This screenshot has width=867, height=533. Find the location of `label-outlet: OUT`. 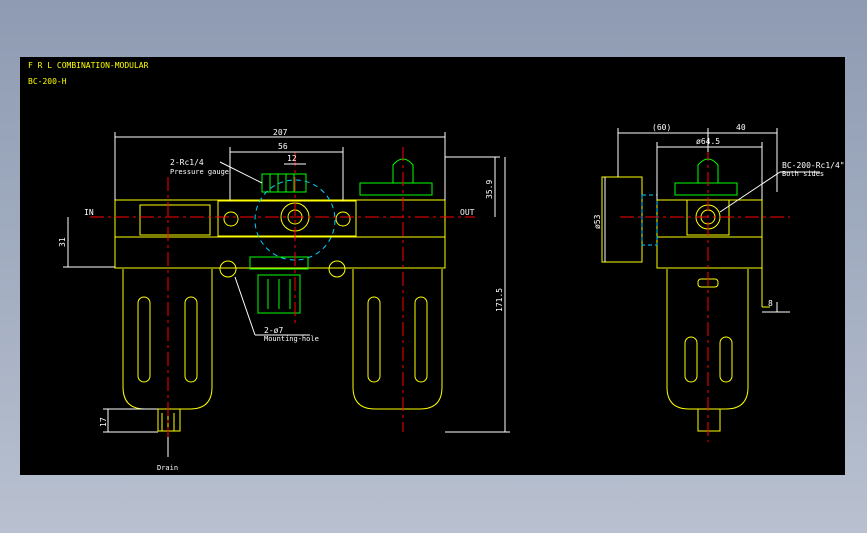

label-outlet: OUT is located at coordinates (467, 212).